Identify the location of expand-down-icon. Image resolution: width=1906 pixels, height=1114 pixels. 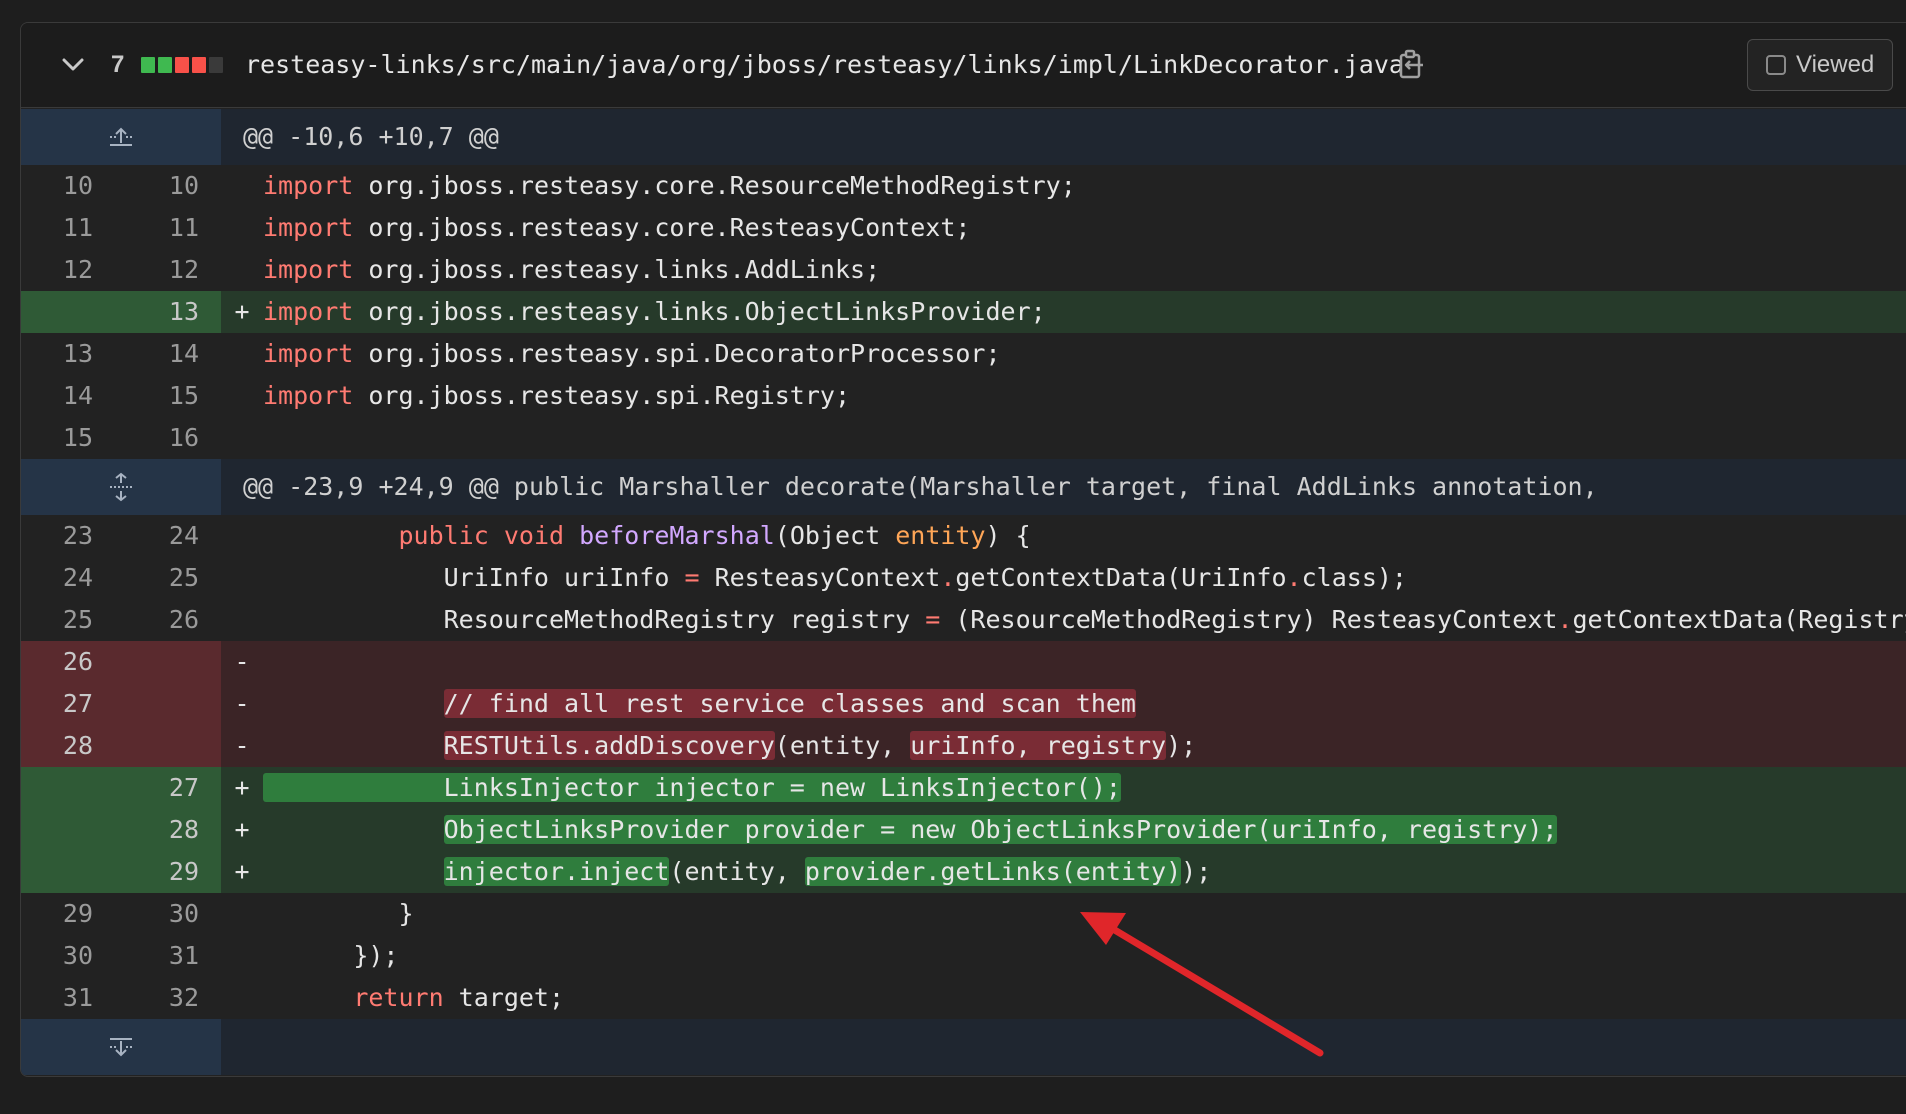
(121, 1047).